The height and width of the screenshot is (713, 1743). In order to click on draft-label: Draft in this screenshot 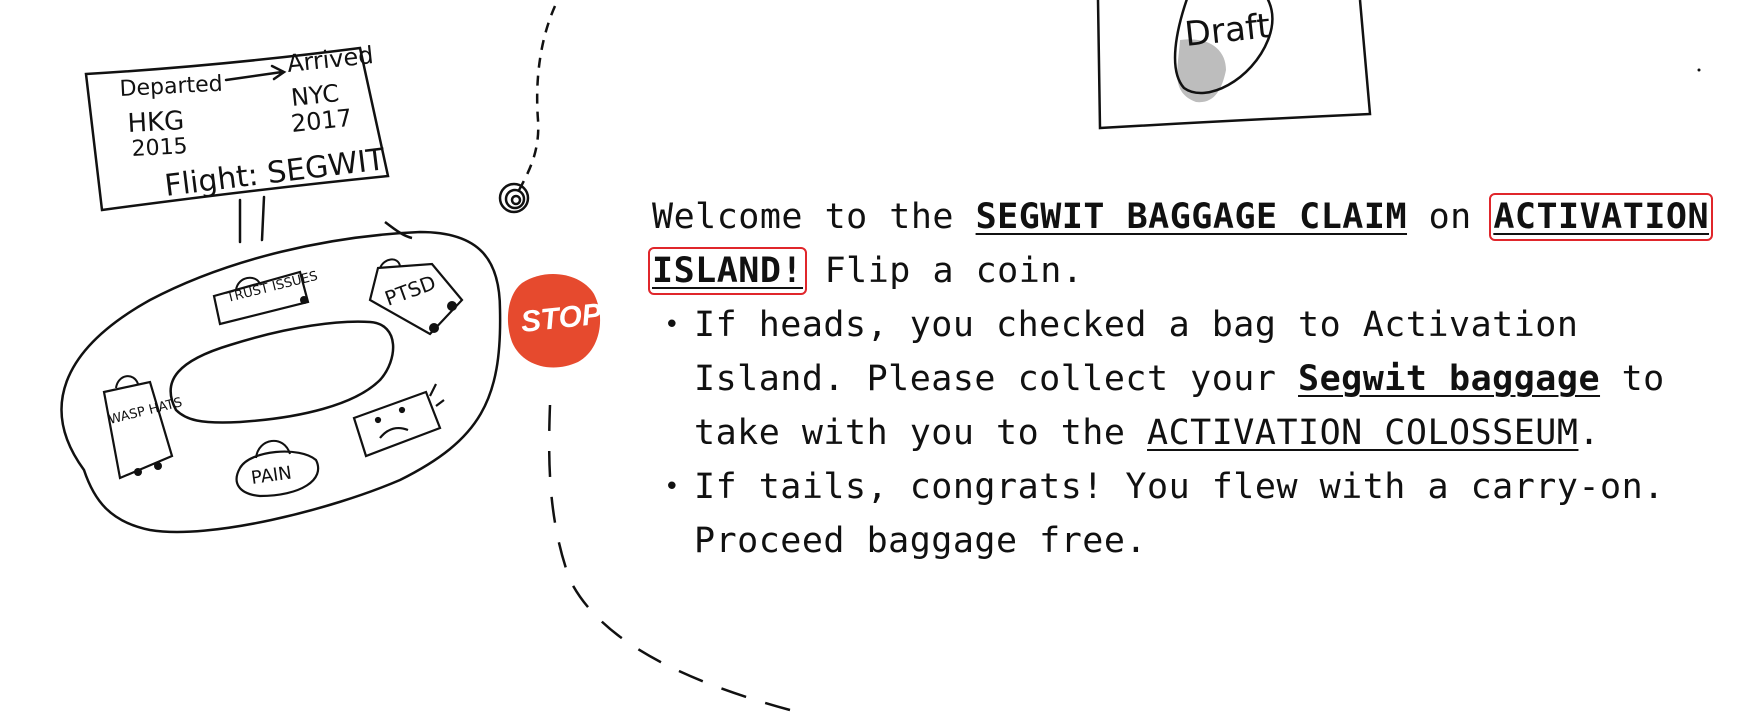, I will do `click(1227, 30)`.